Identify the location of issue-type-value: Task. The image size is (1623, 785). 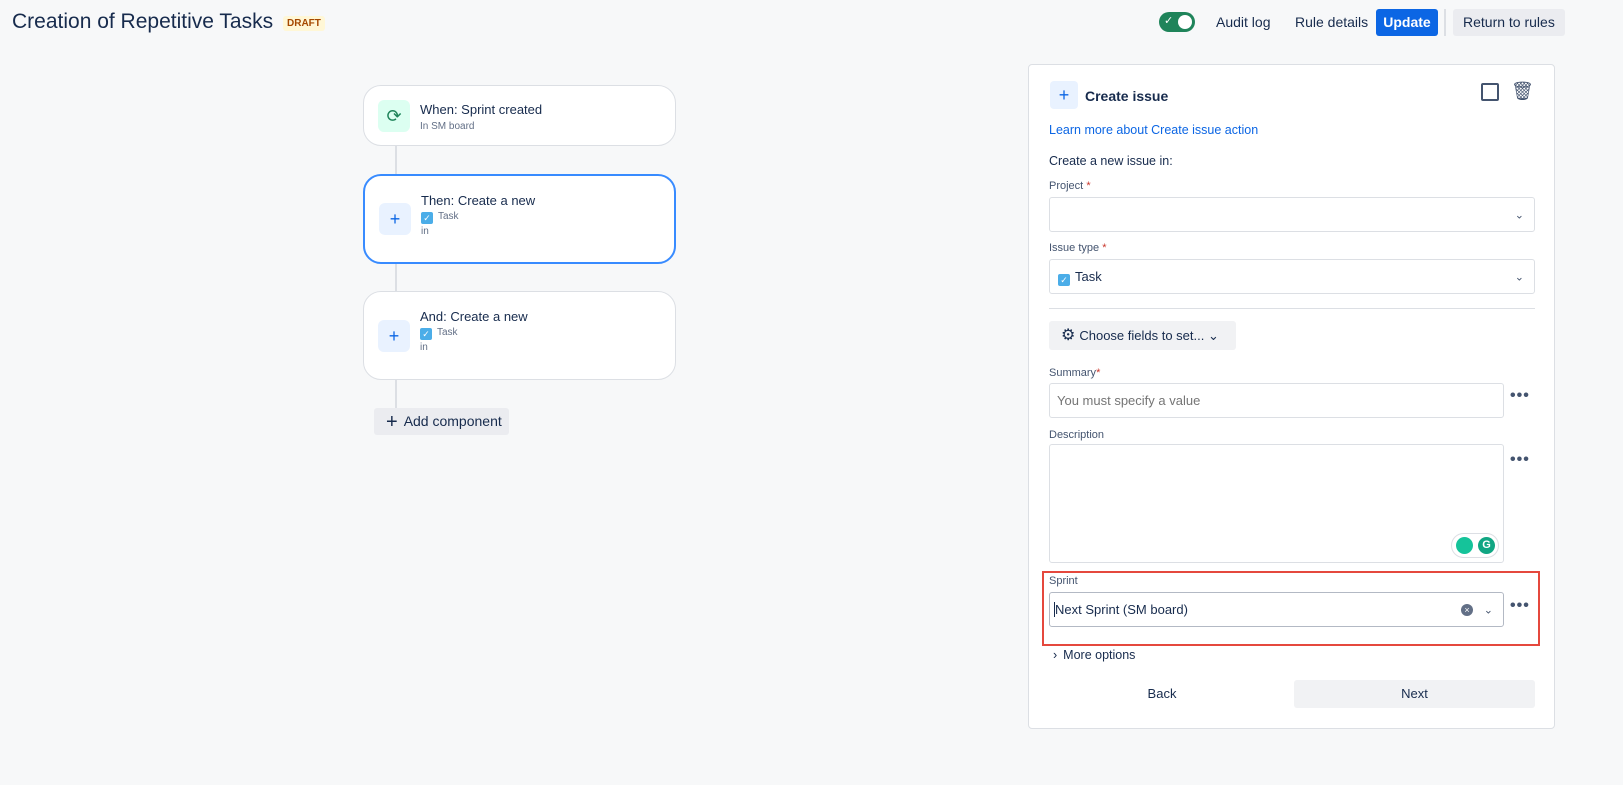
(1088, 276).